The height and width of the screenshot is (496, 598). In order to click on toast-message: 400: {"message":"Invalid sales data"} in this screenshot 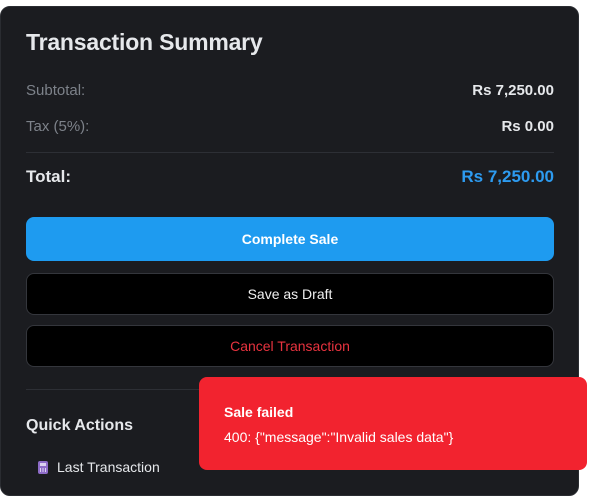, I will do `click(339, 437)`.